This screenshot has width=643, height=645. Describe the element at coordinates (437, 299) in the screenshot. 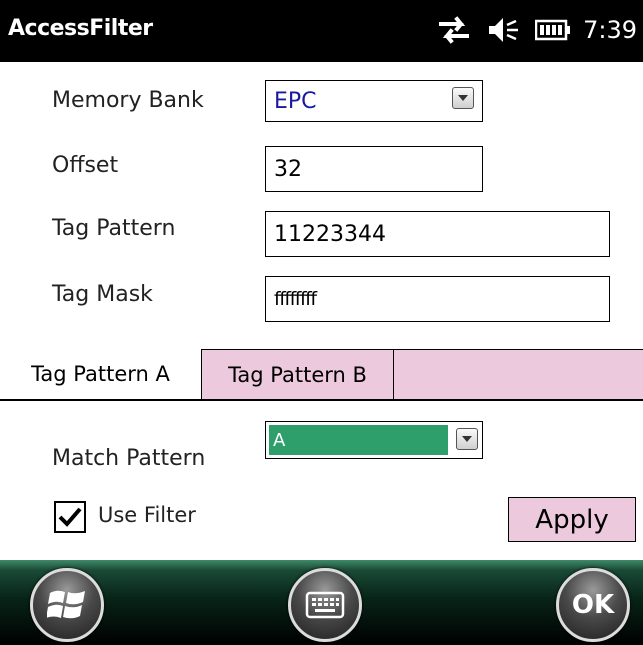

I see `tag-mask-input: ffffffff` at that location.